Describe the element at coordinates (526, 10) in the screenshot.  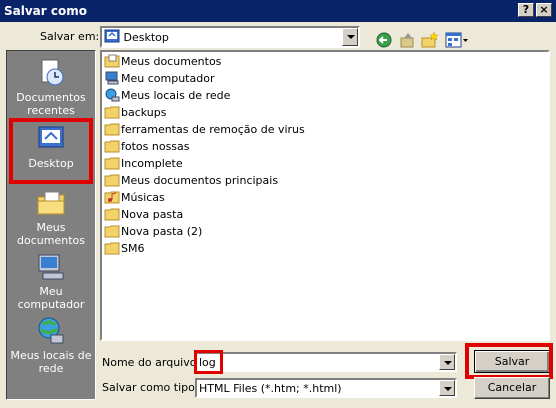
I see `help-button: ?` at that location.